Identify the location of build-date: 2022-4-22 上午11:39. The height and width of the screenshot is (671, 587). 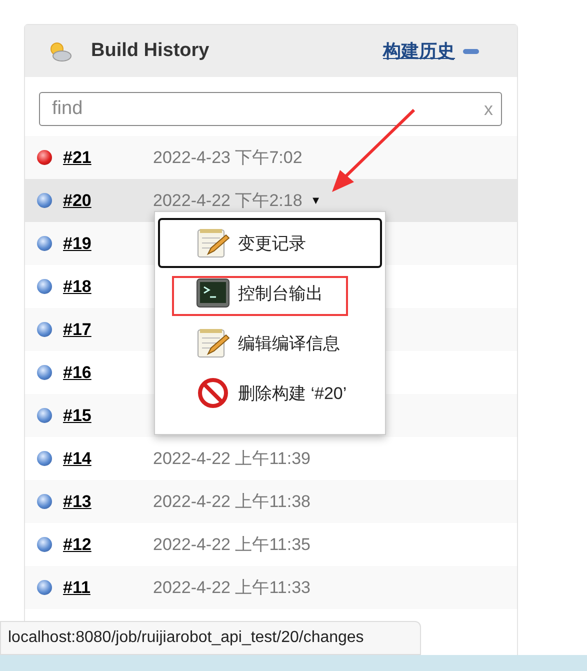
(232, 459).